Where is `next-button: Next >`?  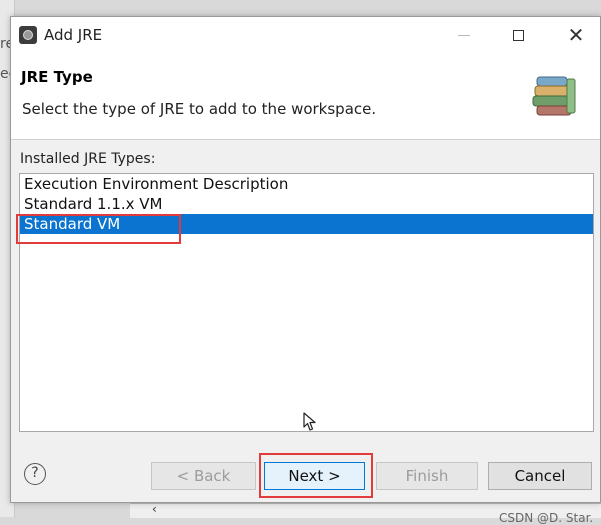
next-button: Next > is located at coordinates (314, 476).